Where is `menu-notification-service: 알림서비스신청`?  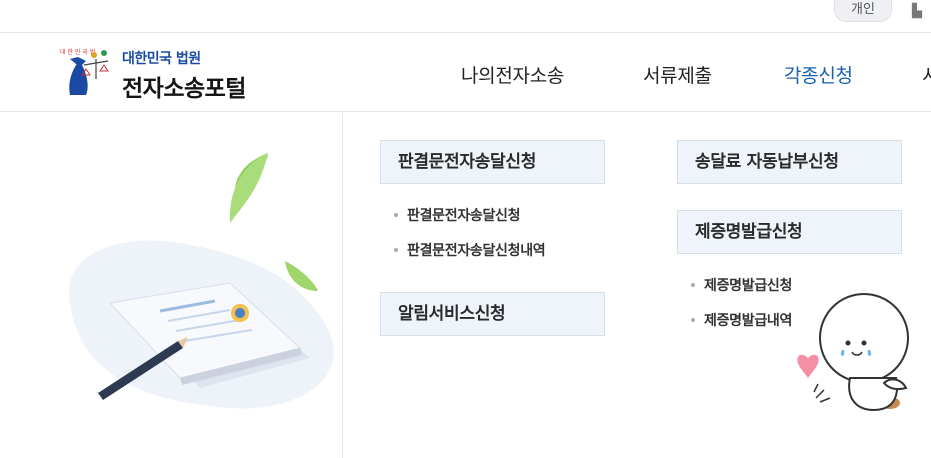
menu-notification-service: 알림서비스신청 is located at coordinates (492, 314).